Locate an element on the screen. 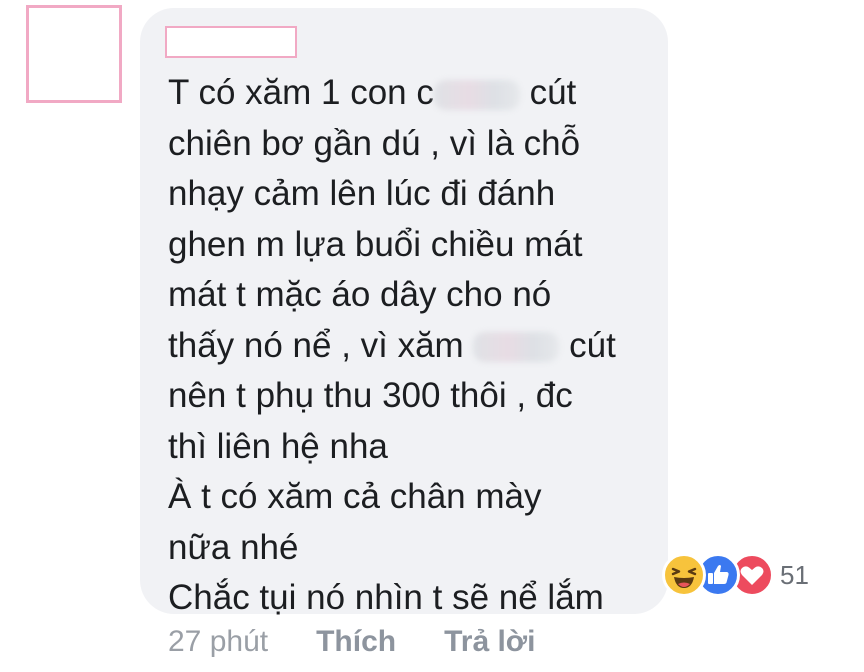  comment-line: nhạy cảm lên lúc đi đánh is located at coordinates (362, 193).